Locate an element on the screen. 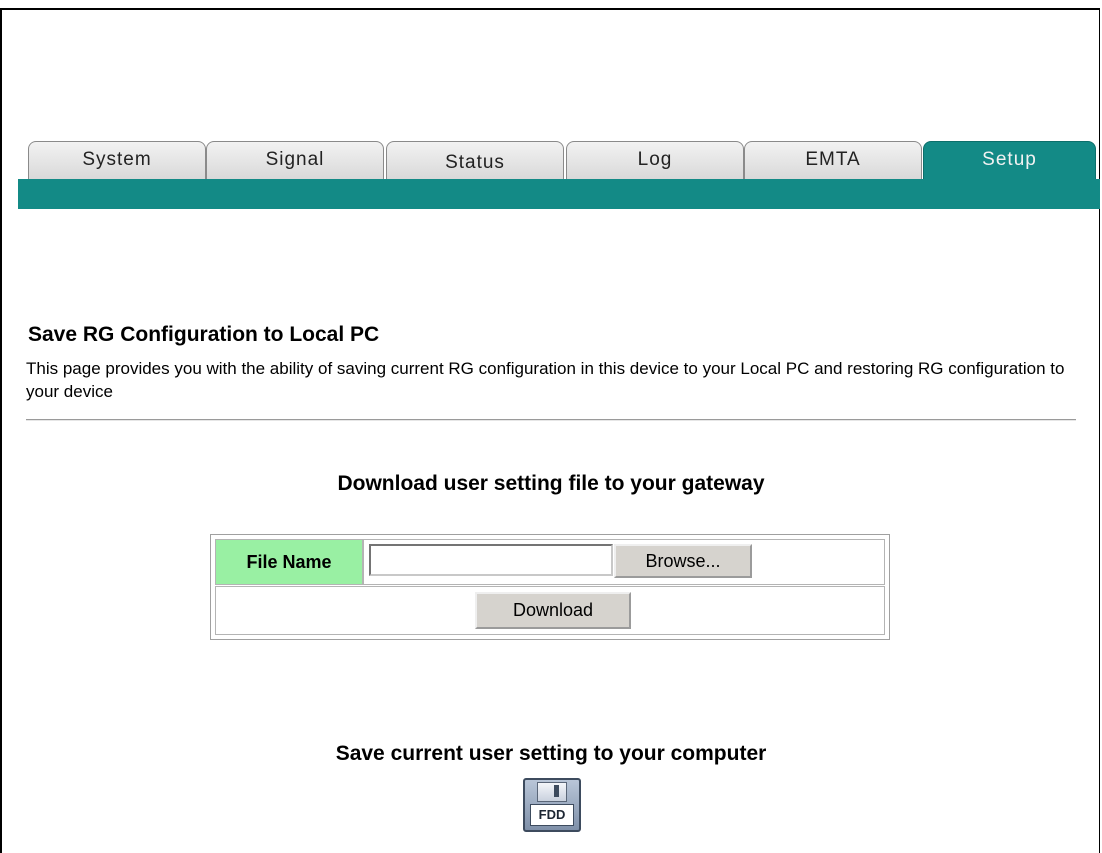 The width and height of the screenshot is (1102, 853). floppy-label: FDD is located at coordinates (552, 815).